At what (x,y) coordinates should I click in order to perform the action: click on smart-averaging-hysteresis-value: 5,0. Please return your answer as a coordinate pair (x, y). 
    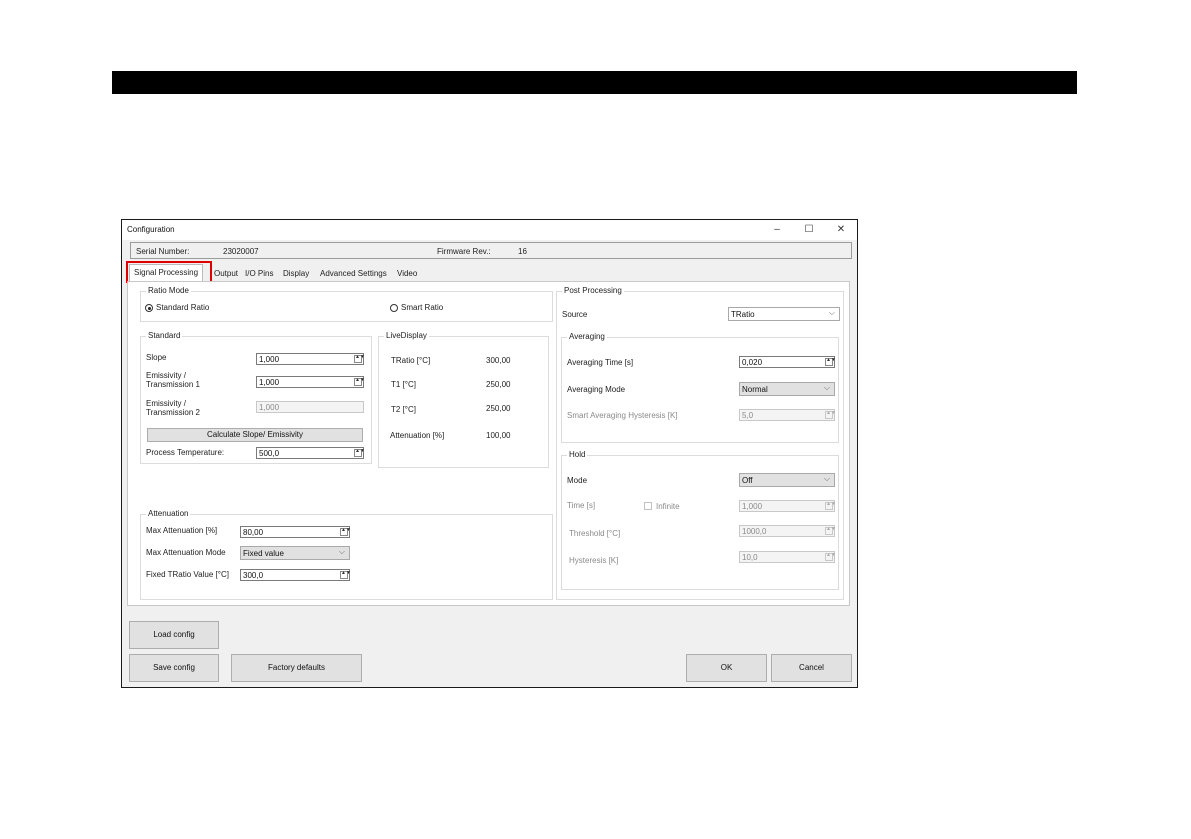
    Looking at the image, I should click on (748, 415).